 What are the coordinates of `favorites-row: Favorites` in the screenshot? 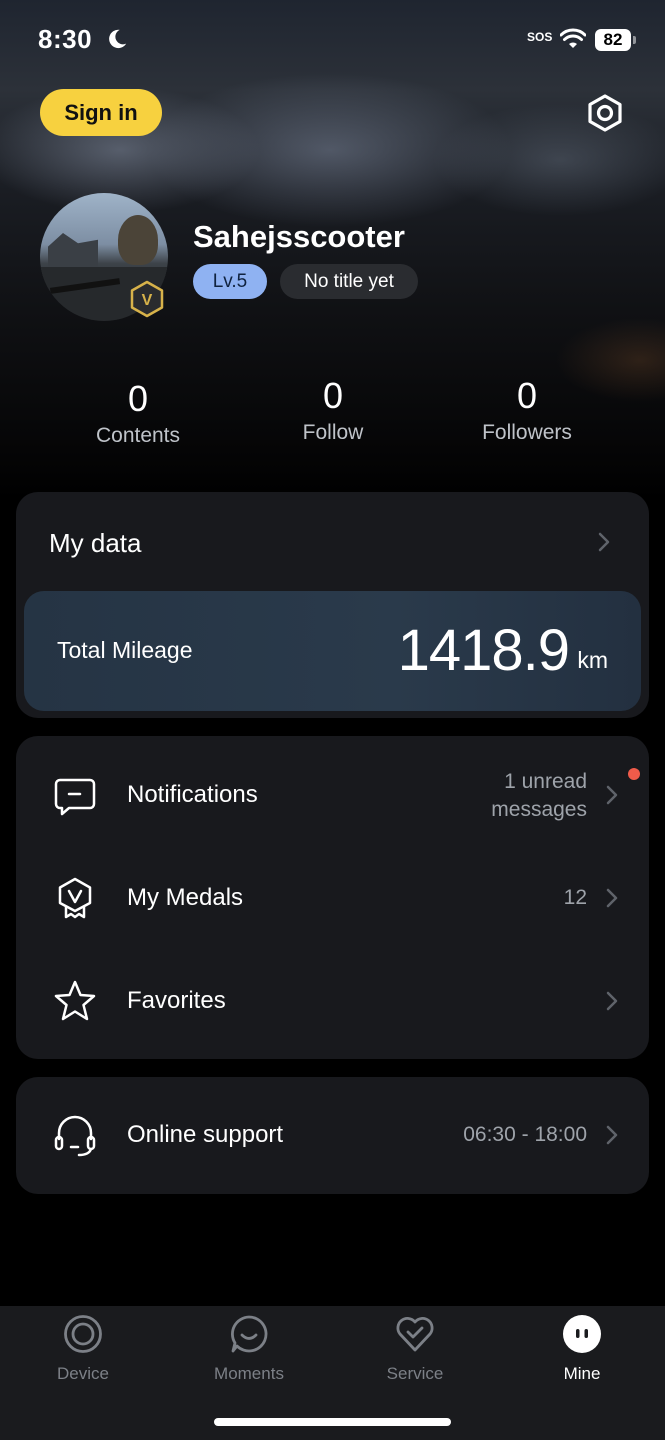 It's located at (332, 1001).